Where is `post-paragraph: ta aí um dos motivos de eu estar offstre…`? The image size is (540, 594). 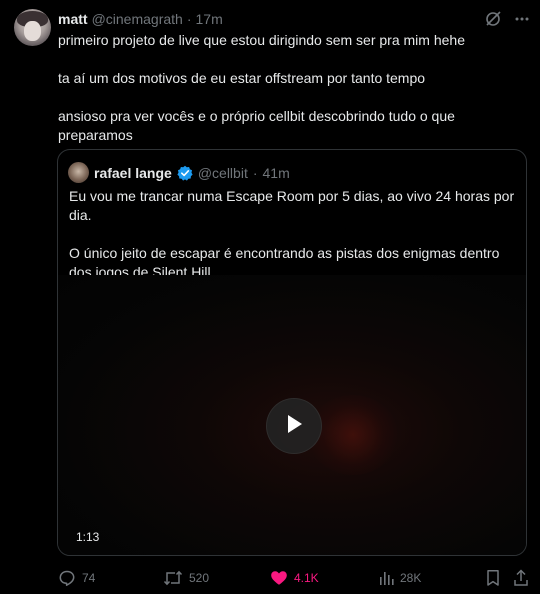 post-paragraph: ta aí um dos motivos de eu estar offstre… is located at coordinates (242, 78).